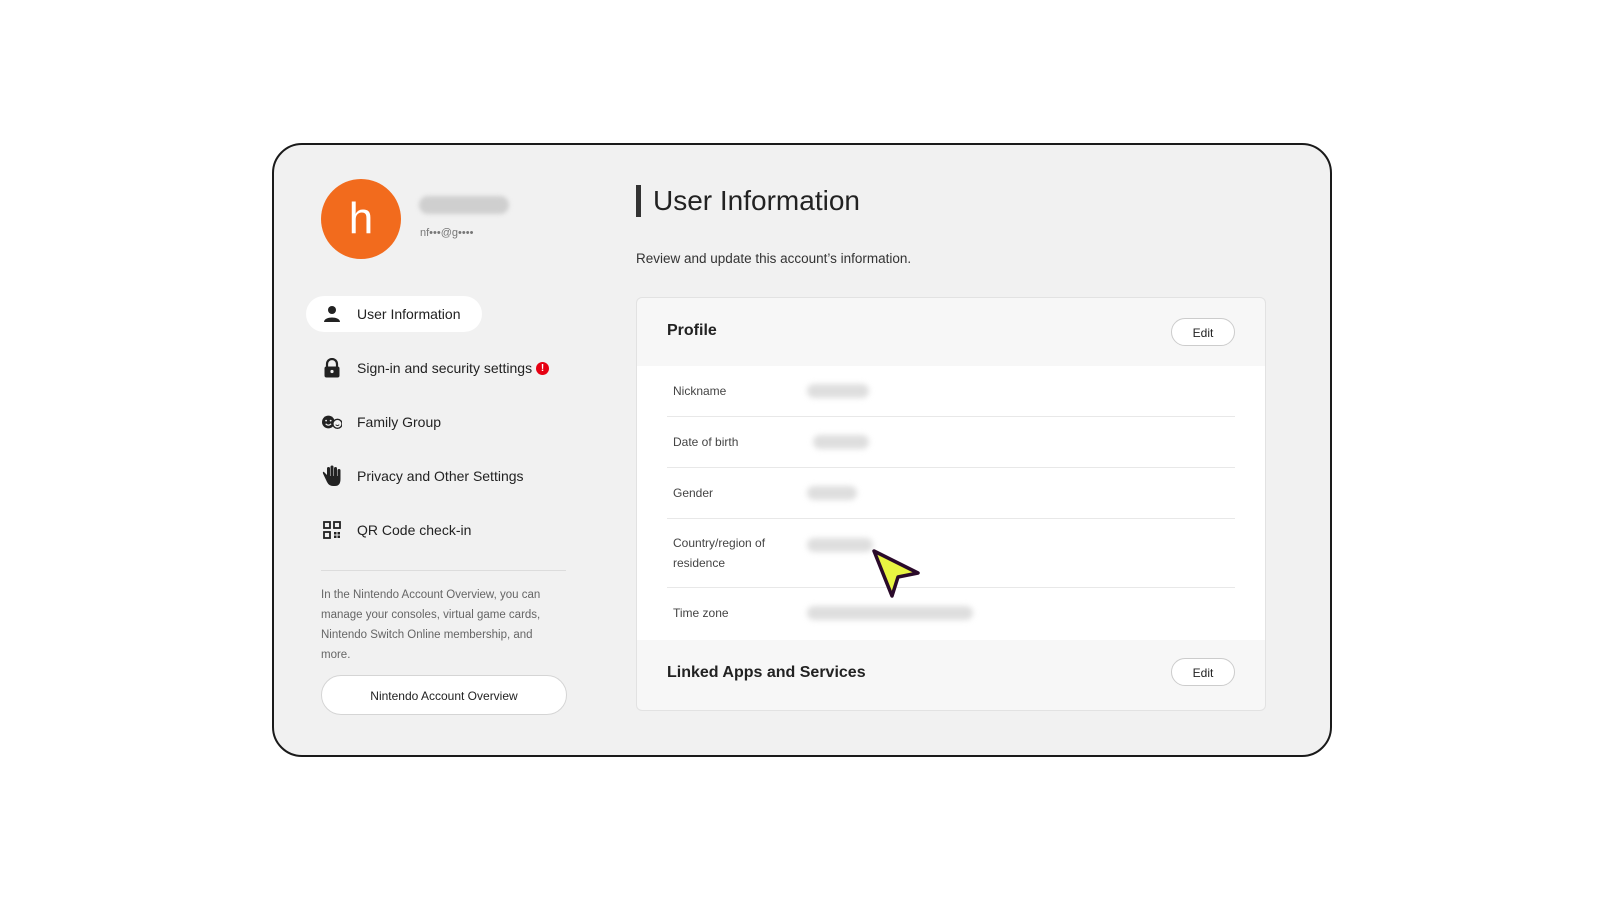 The image size is (1600, 900). Describe the element at coordinates (464, 205) in the screenshot. I see `blurred-account-name` at that location.